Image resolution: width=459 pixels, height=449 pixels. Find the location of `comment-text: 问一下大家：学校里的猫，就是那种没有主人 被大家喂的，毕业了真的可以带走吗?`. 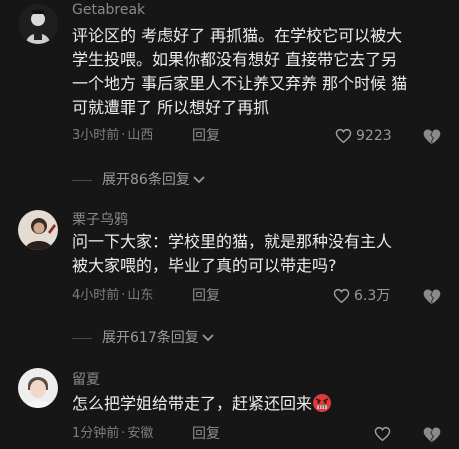

comment-text: 问一下大家：学校里的猫，就是那种没有主人 被大家喂的，毕业了真的可以带走吗? is located at coordinates (232, 254).